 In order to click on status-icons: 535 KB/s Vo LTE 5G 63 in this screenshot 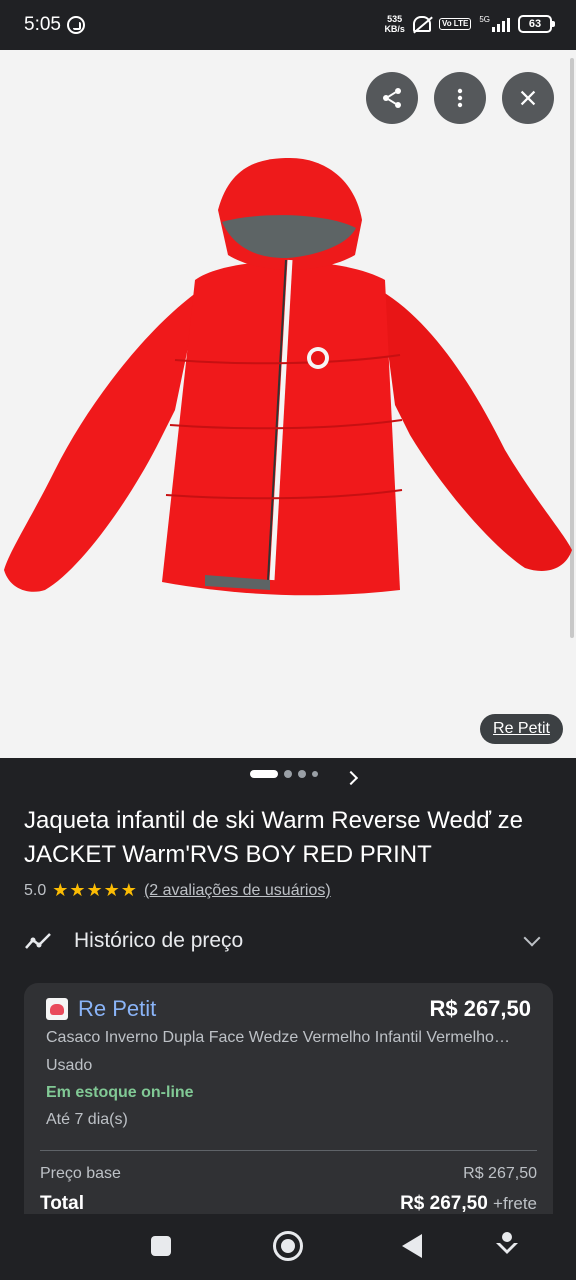, I will do `click(469, 24)`.